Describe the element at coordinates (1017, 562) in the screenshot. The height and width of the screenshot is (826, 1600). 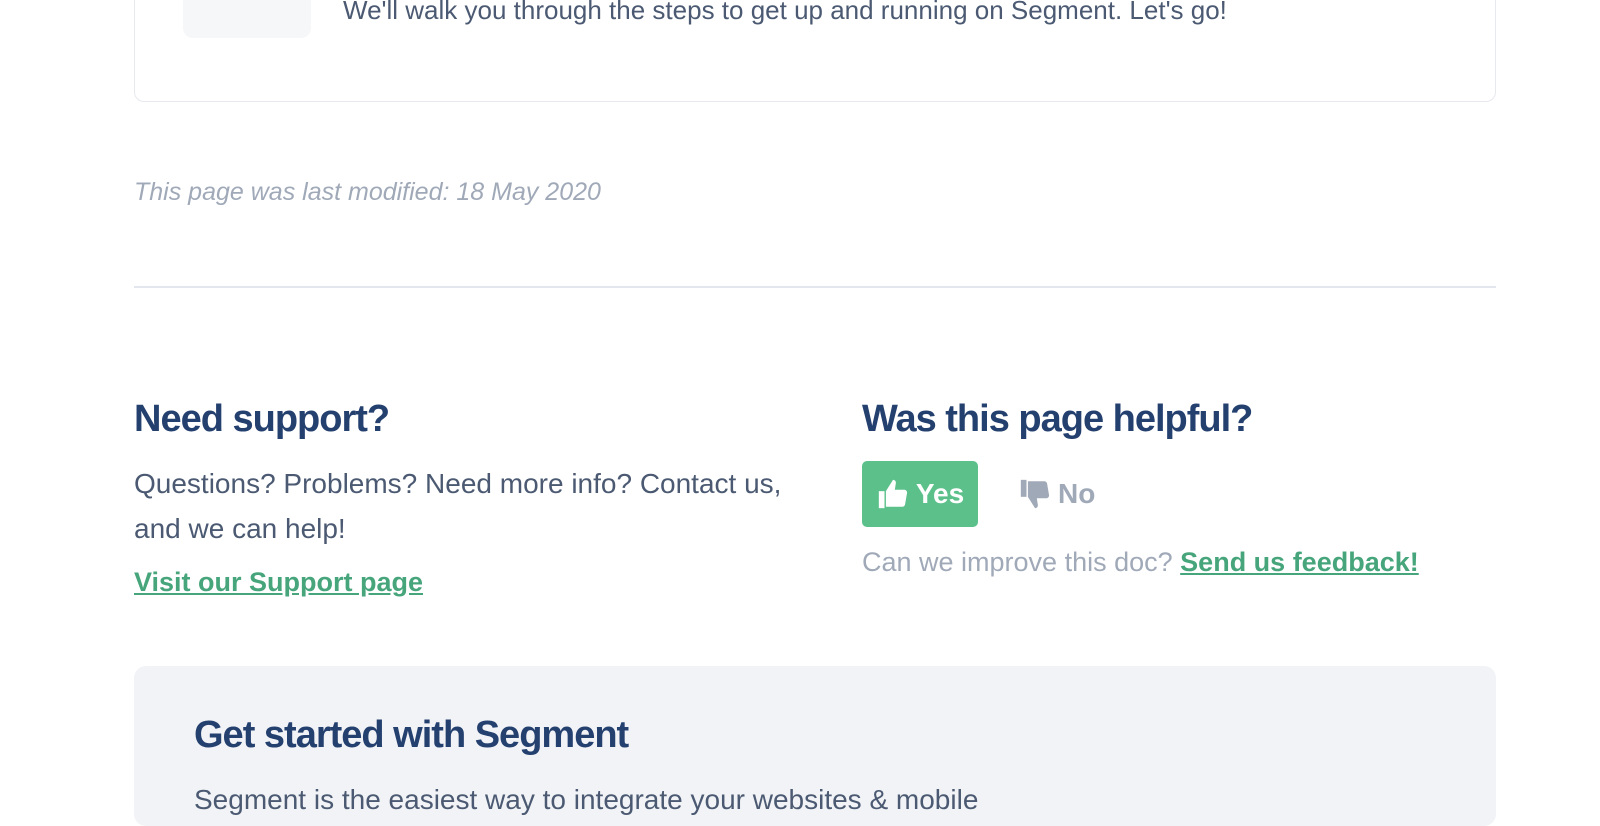
I see `improve-text: Can we improve this doc?` at that location.